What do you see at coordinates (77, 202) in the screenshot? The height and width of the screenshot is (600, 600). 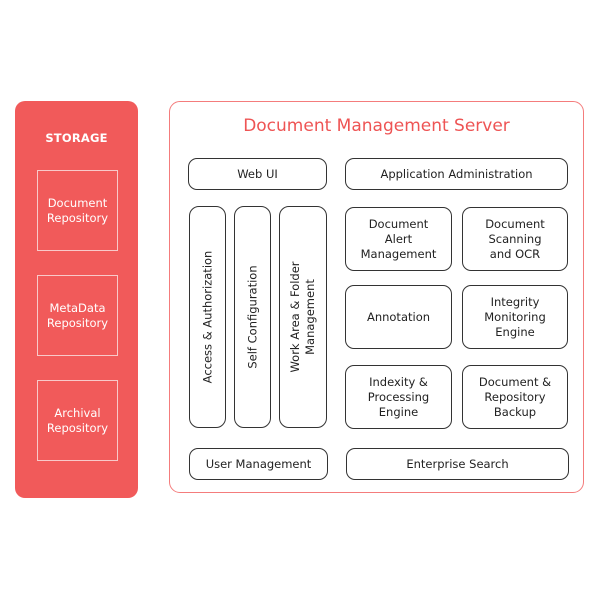 I see `repo-label: Document` at bounding box center [77, 202].